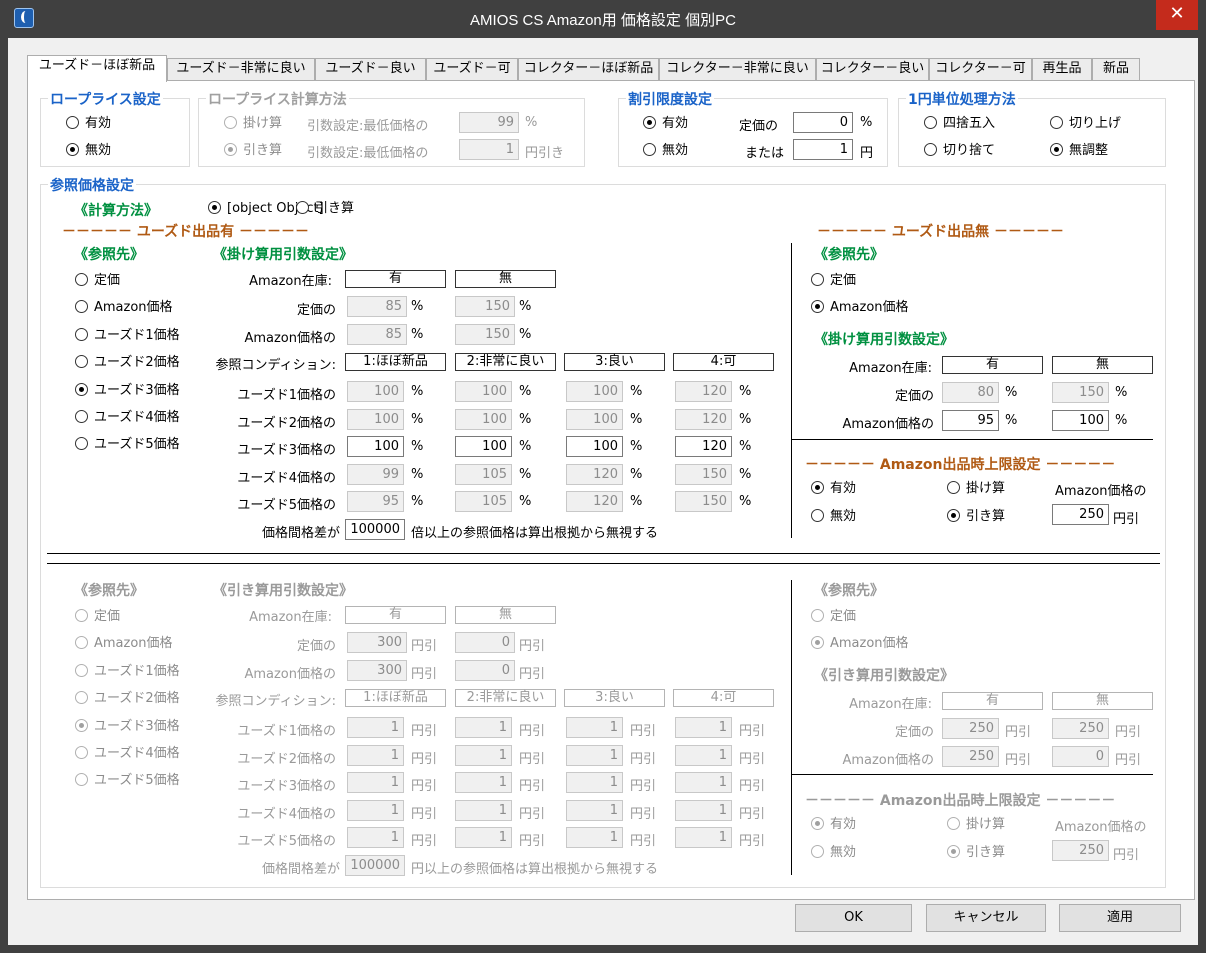 Image resolution: width=1206 pixels, height=953 pixels. What do you see at coordinates (703, 755) in the screenshot?
I see `sub-used-input-2-4: 1` at bounding box center [703, 755].